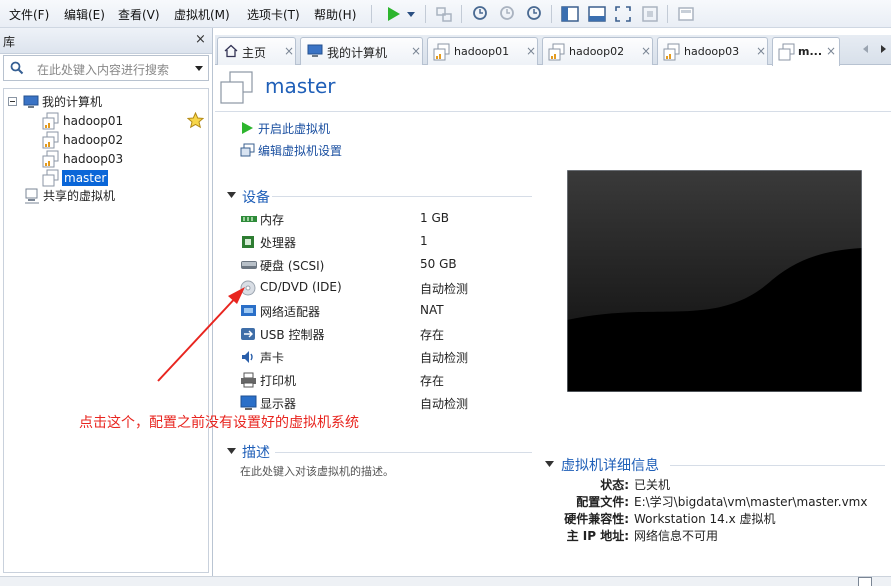 The width and height of the screenshot is (891, 586). What do you see at coordinates (300, 151) in the screenshot?
I see `edit-settings-label: 编辑虚拟机设置` at bounding box center [300, 151].